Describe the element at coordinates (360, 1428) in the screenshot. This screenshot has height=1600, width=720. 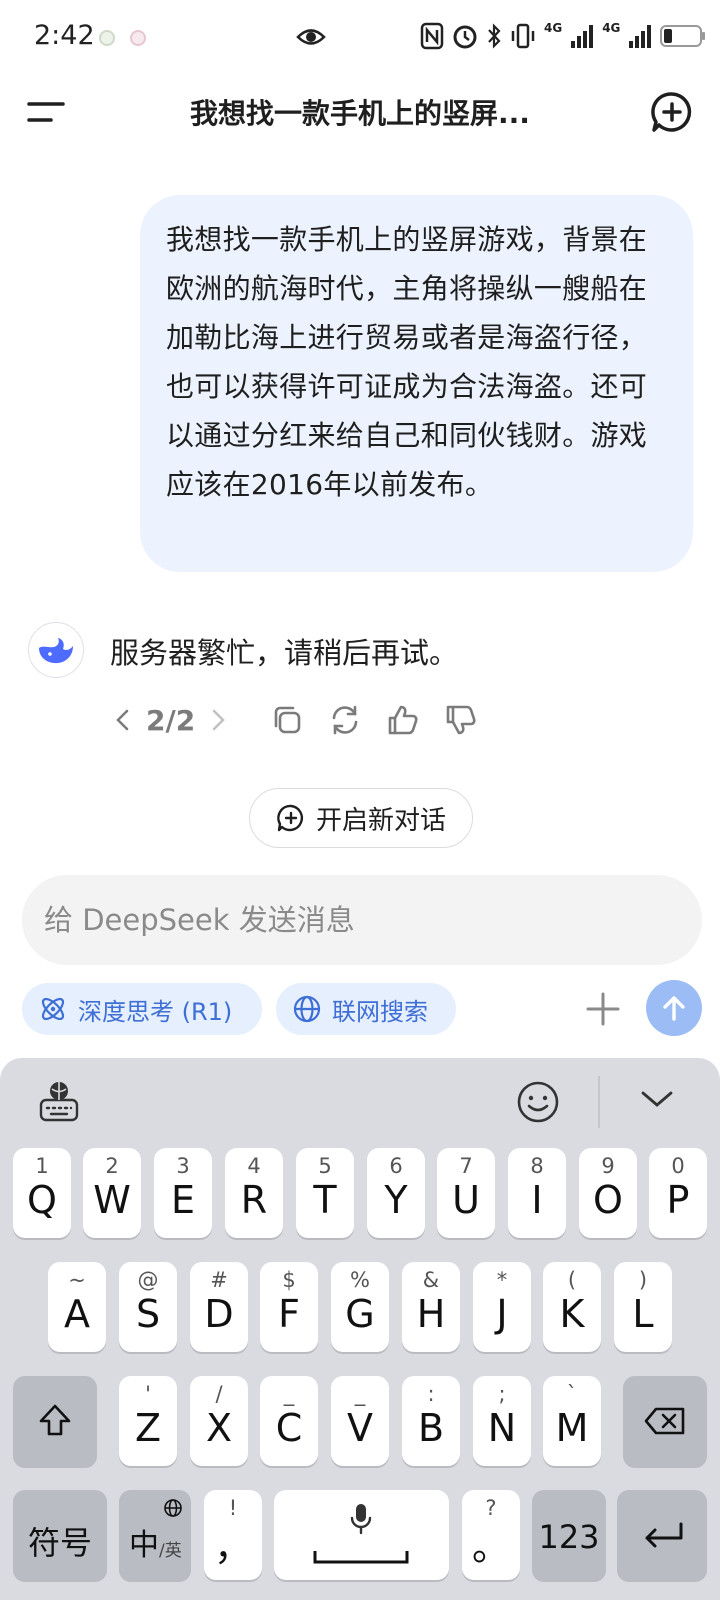
I see `key-label: V` at that location.